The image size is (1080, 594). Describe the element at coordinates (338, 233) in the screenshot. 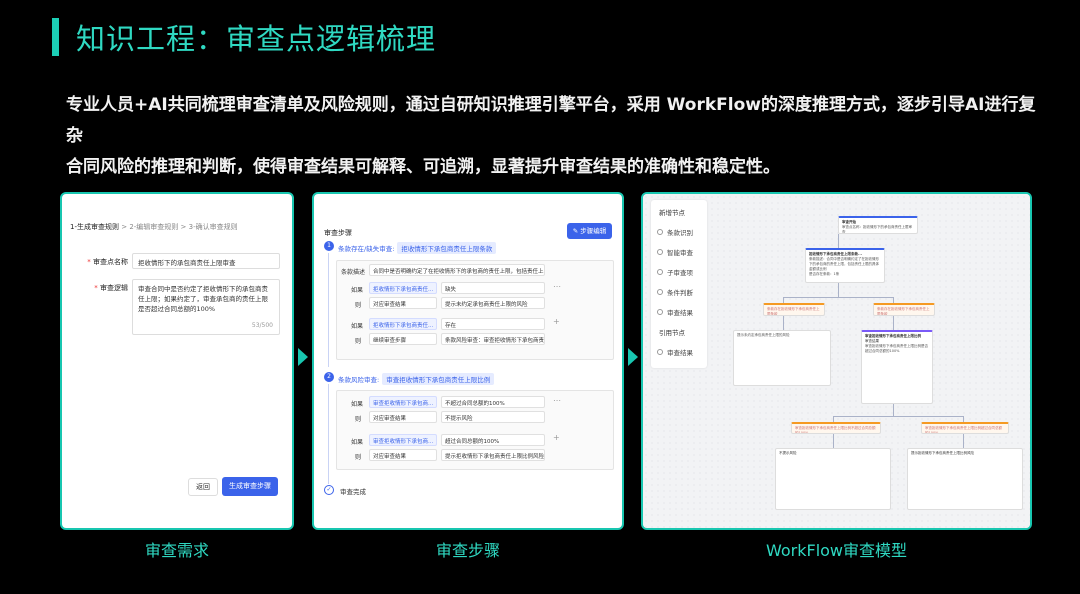

I see `steps-header: 审查步骤` at that location.